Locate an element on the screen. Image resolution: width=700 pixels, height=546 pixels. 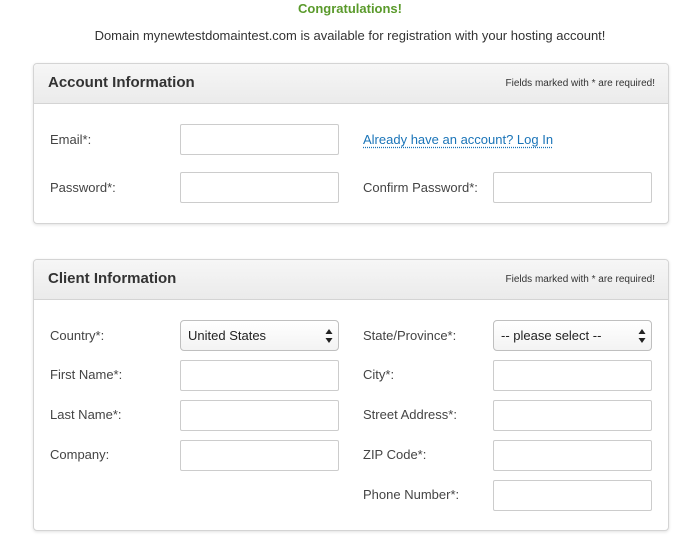
confirm-password-label: Confirm Password*: is located at coordinates (420, 187).